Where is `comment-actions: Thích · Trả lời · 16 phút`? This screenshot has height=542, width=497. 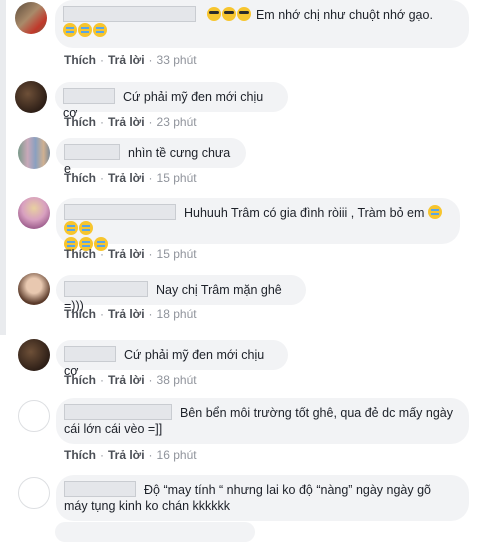 comment-actions: Thích · Trả lời · 16 phút is located at coordinates (130, 455).